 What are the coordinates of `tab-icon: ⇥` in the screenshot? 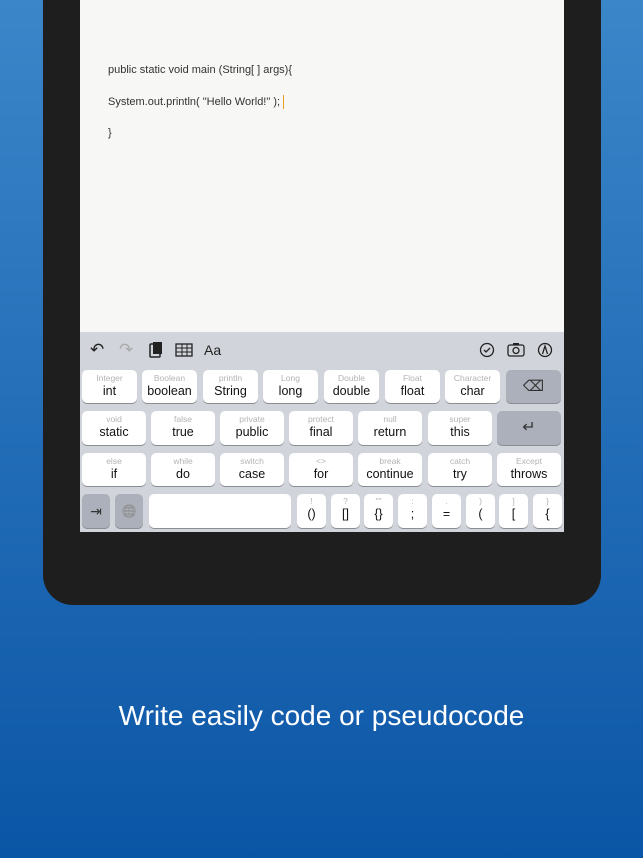 It's located at (96, 511).